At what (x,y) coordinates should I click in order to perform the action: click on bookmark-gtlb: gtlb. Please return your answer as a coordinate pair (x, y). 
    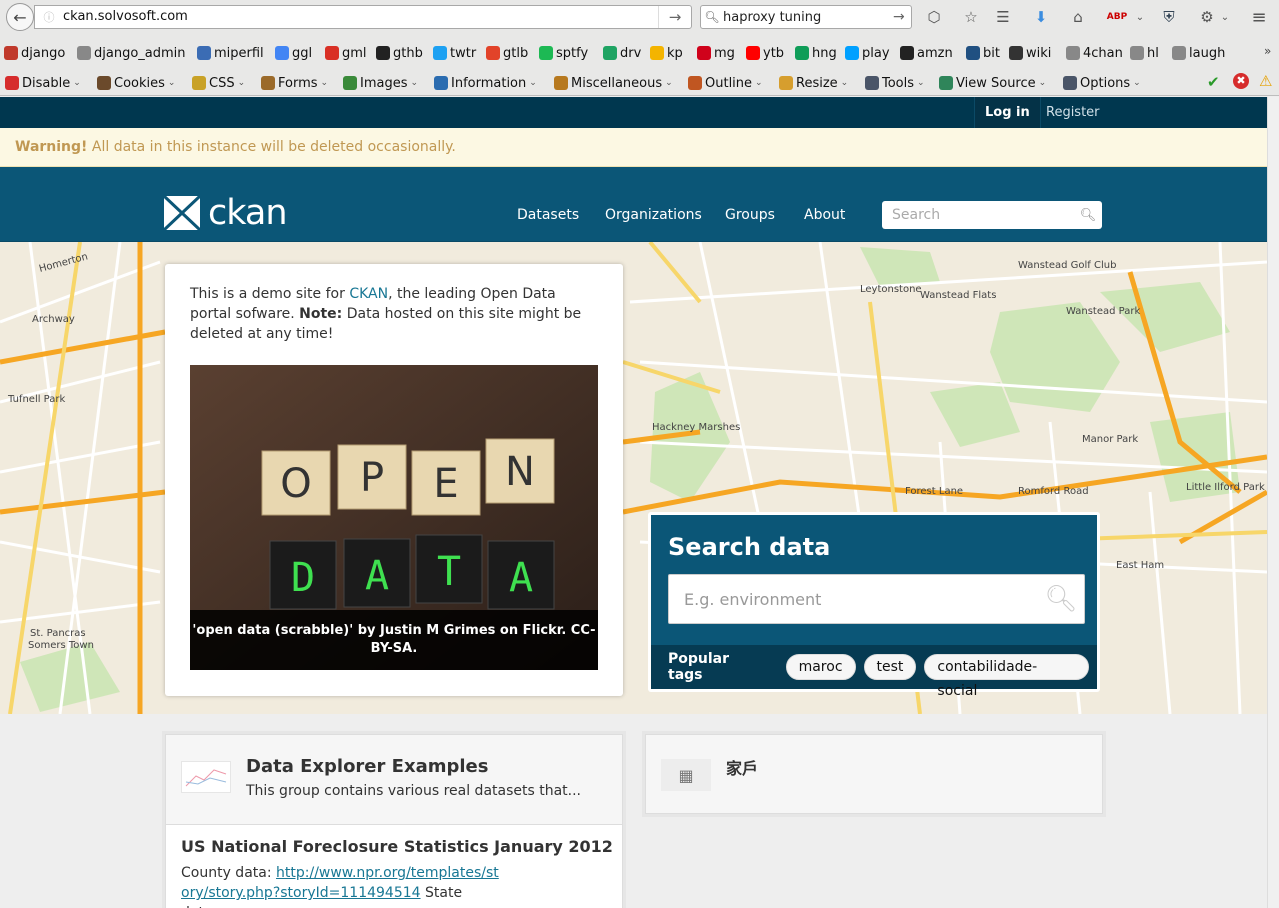
    Looking at the image, I should click on (507, 53).